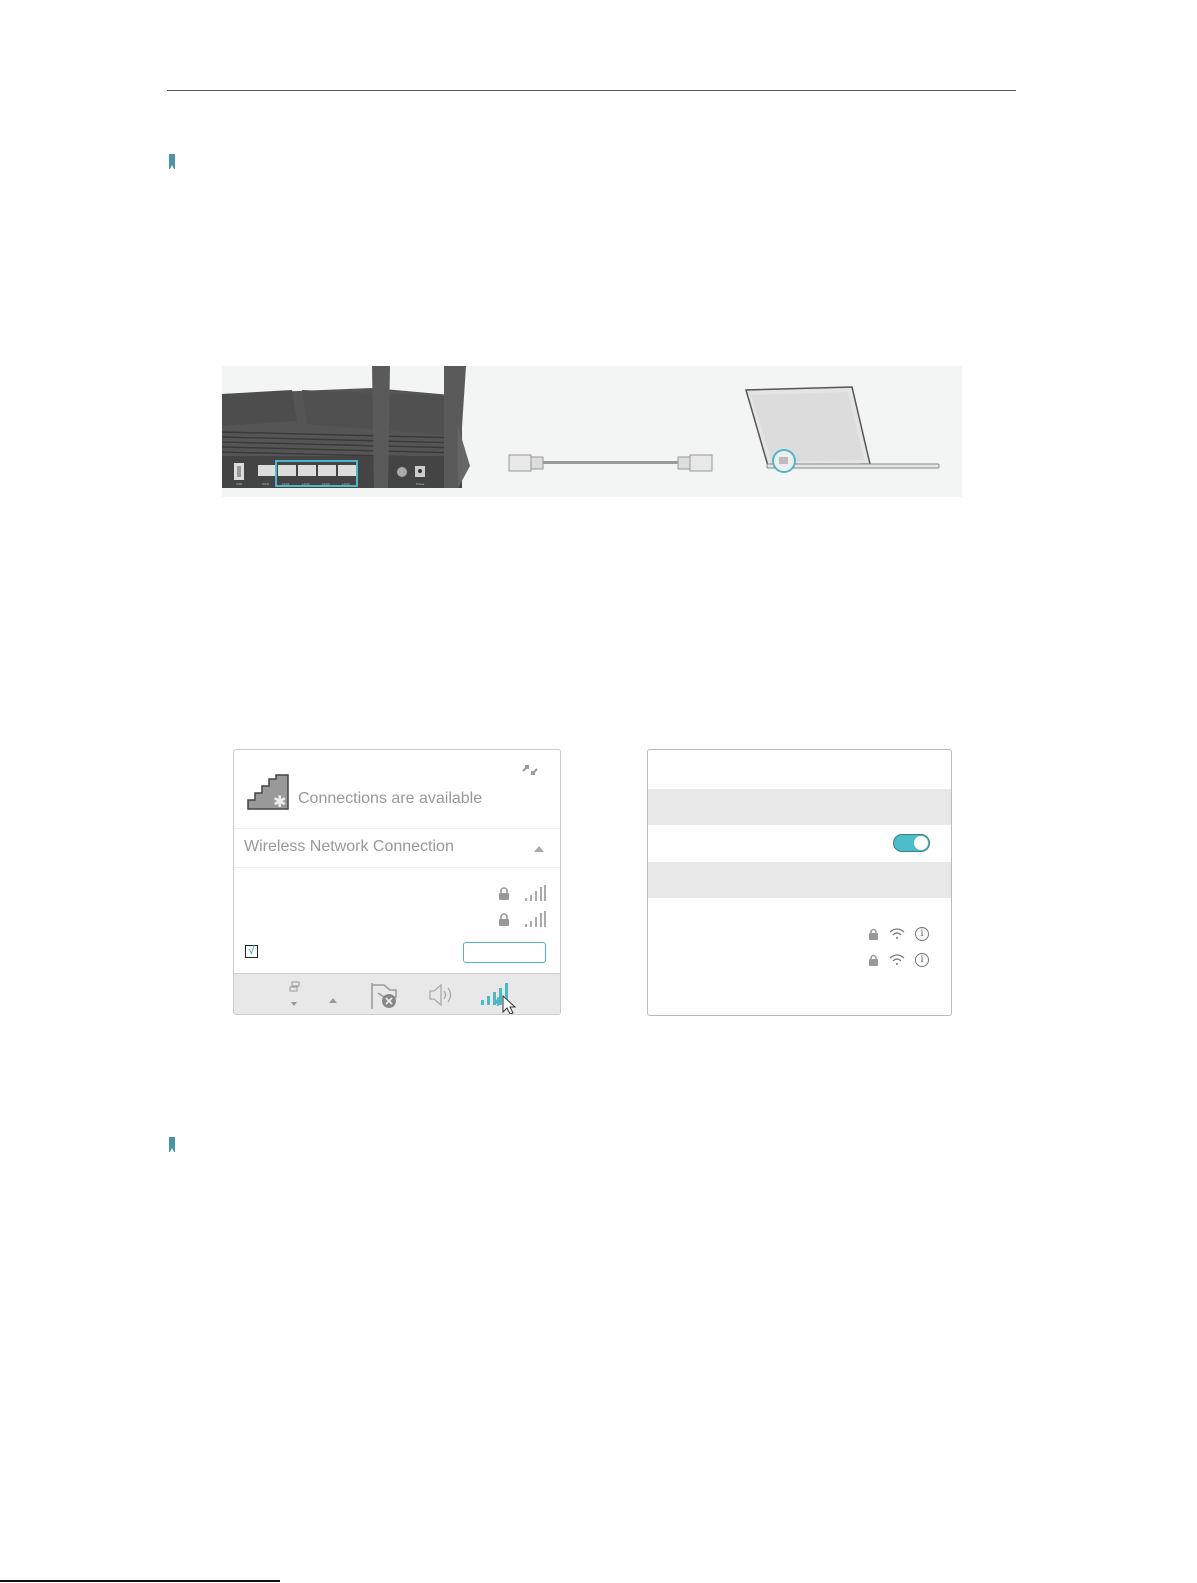 This screenshot has width=1197, height=1583. What do you see at coordinates (591, 90) in the screenshot?
I see `header-divider` at bounding box center [591, 90].